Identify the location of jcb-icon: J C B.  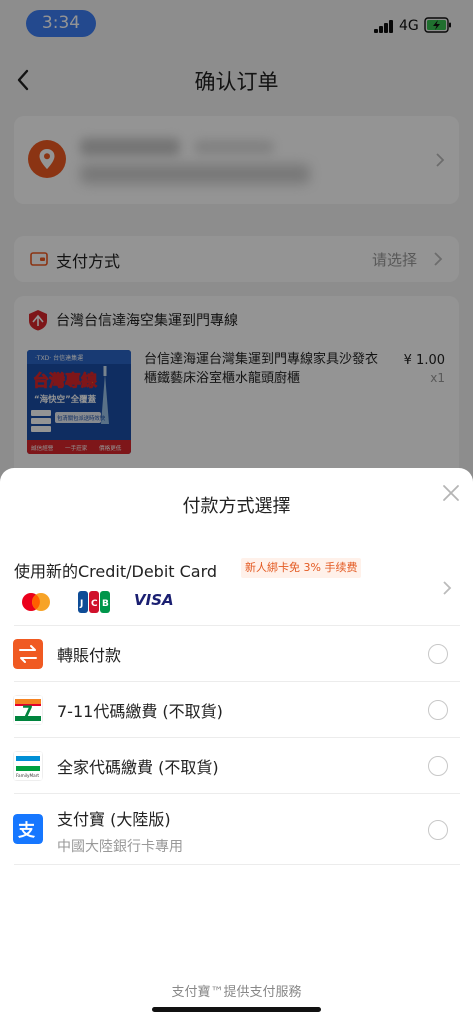
(94, 602).